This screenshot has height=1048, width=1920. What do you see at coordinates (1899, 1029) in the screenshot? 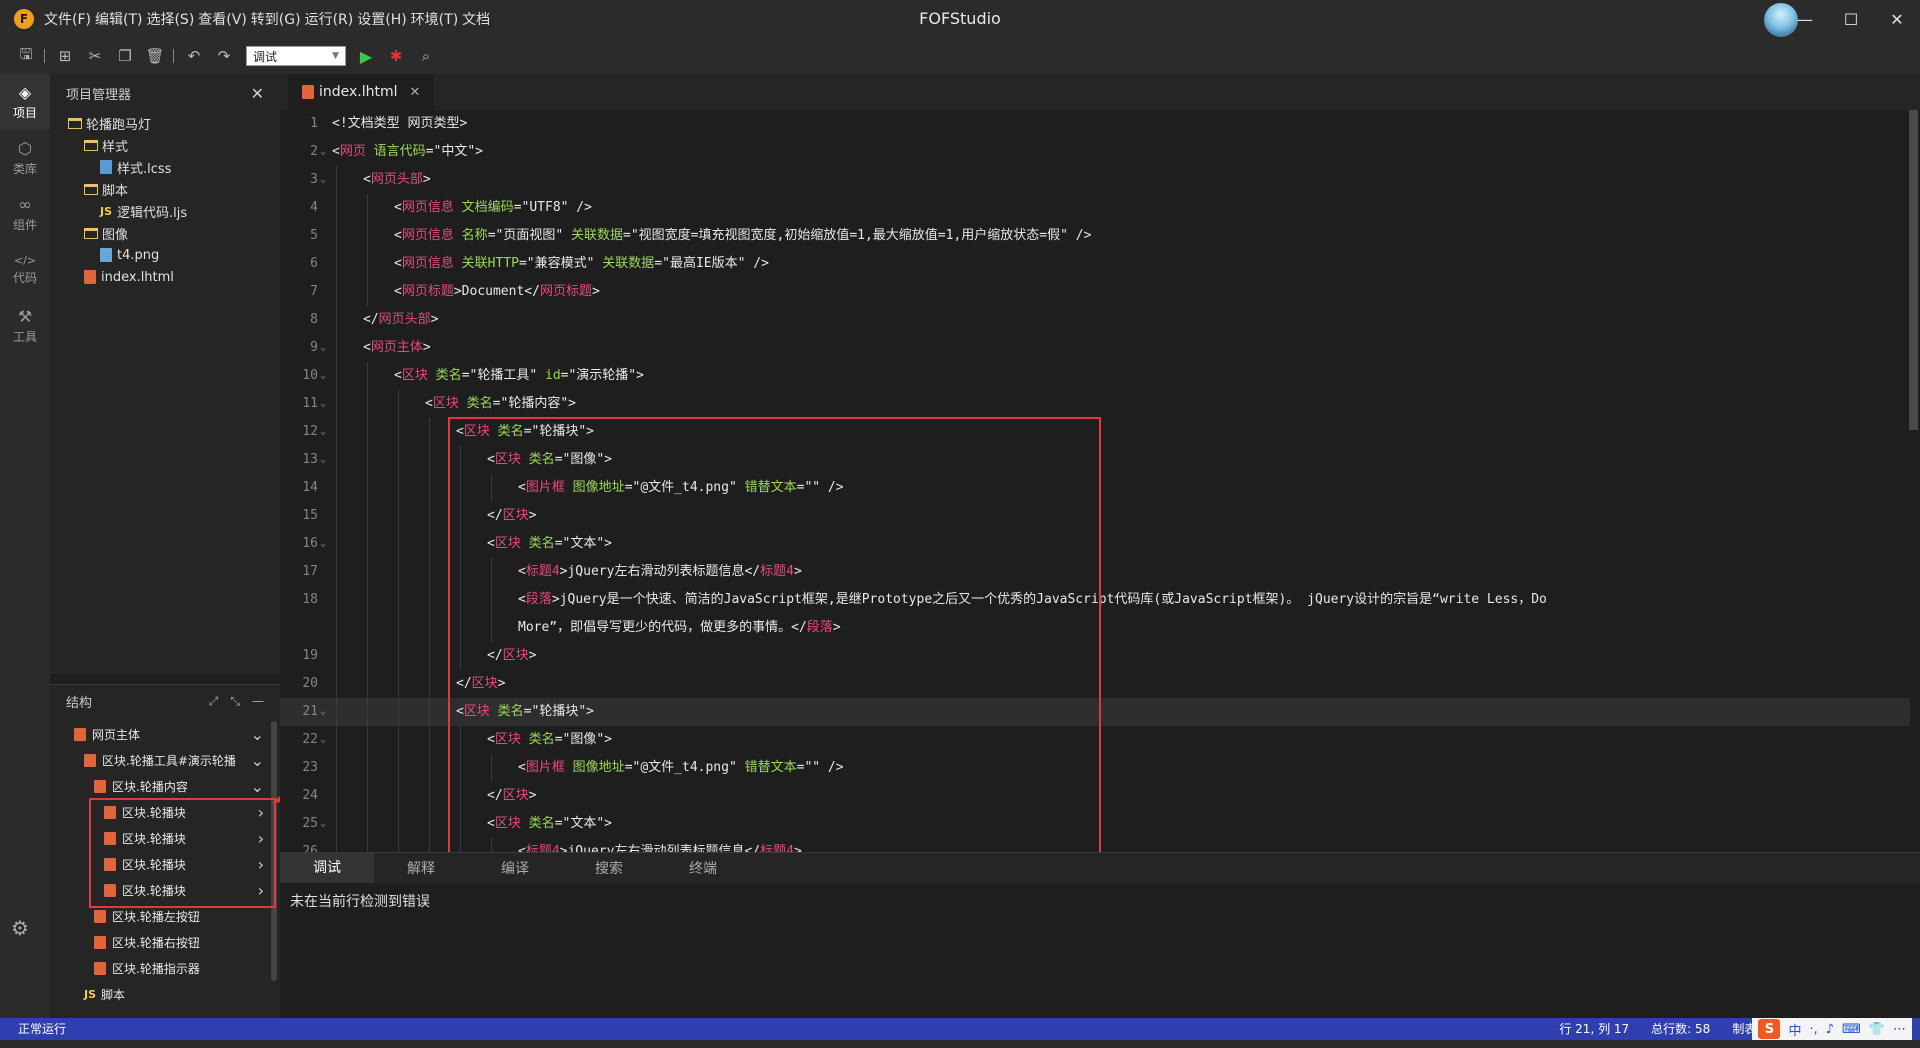
I see `ime-more-icon: ⋯` at bounding box center [1899, 1029].